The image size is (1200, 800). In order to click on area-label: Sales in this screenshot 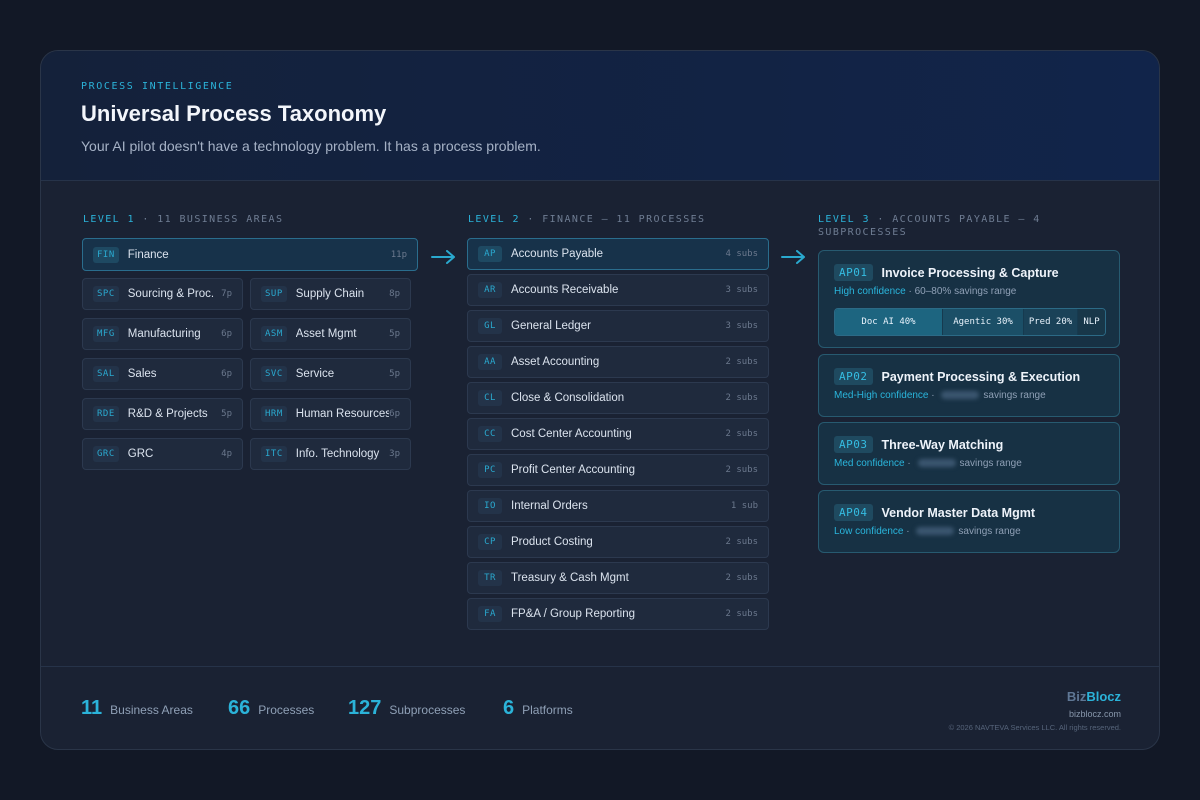, I will do `click(142, 374)`.